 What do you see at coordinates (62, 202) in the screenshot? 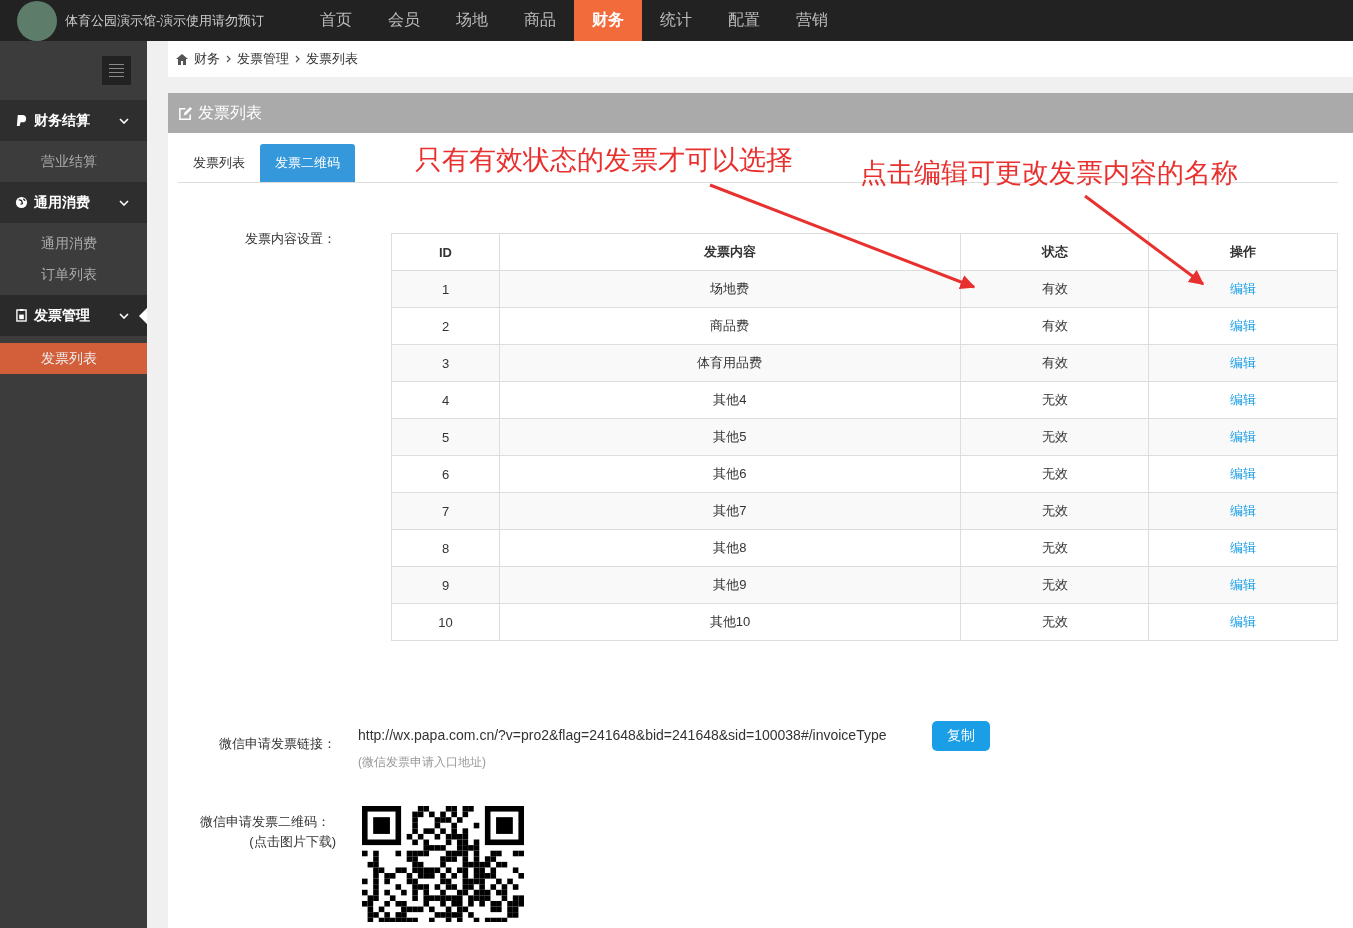
I see `sidebar-group-label: 通用消费` at bounding box center [62, 202].